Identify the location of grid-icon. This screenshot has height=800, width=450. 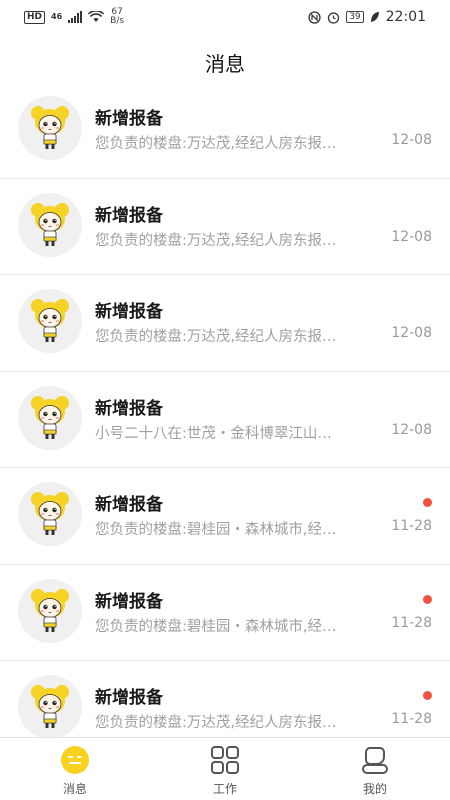
(225, 760).